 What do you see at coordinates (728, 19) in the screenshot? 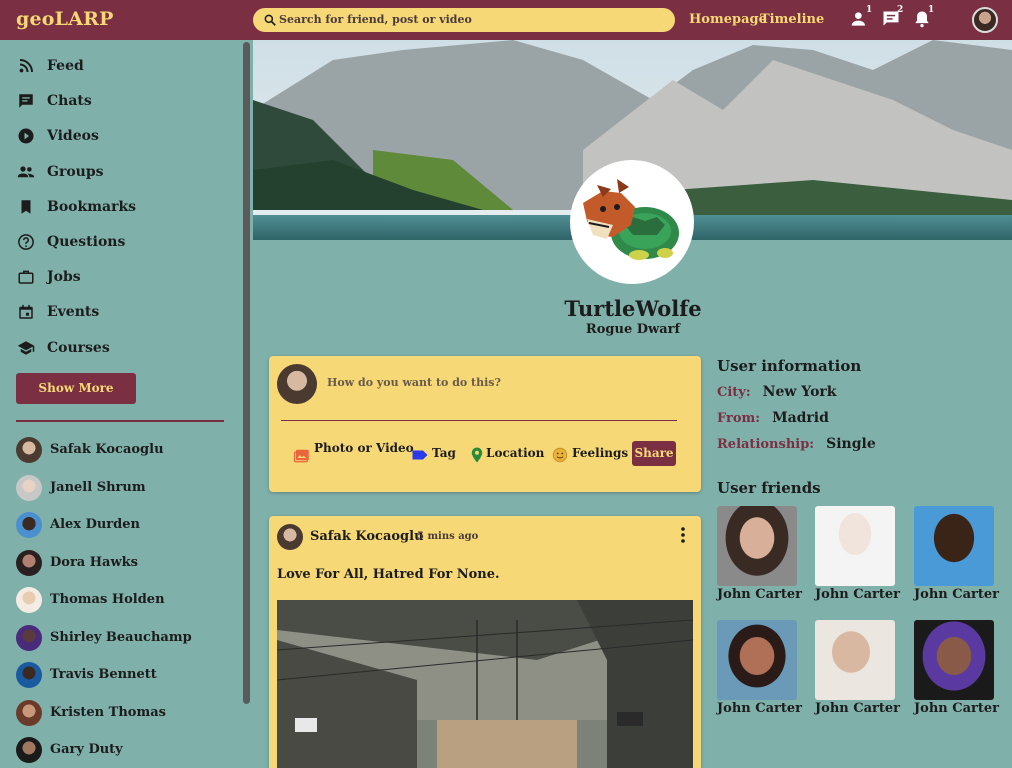
I see `nav-link-homepage: Homepage` at bounding box center [728, 19].